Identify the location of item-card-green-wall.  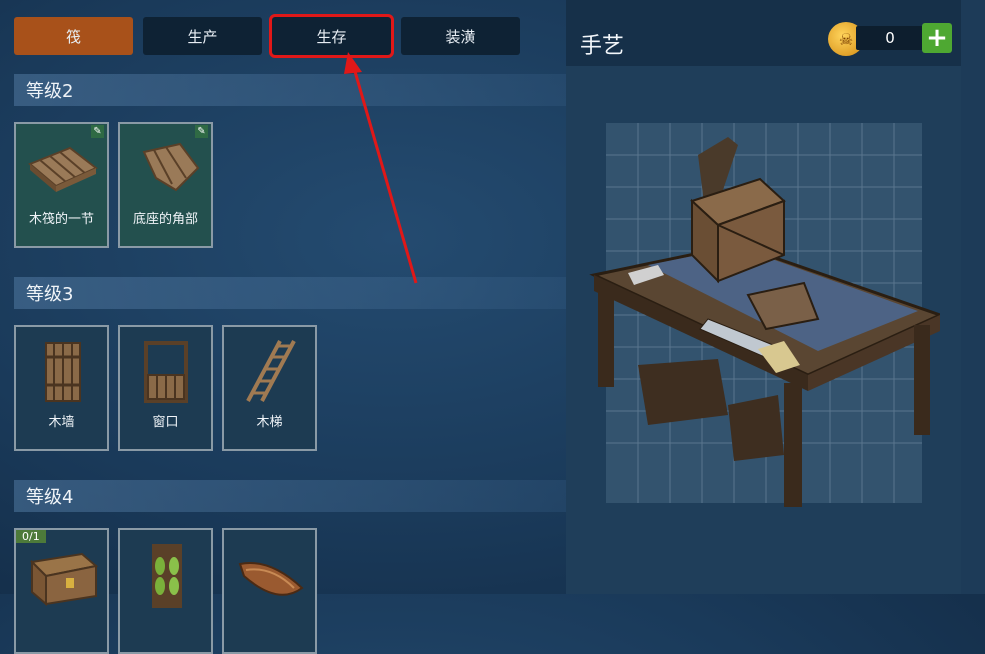
(165, 591).